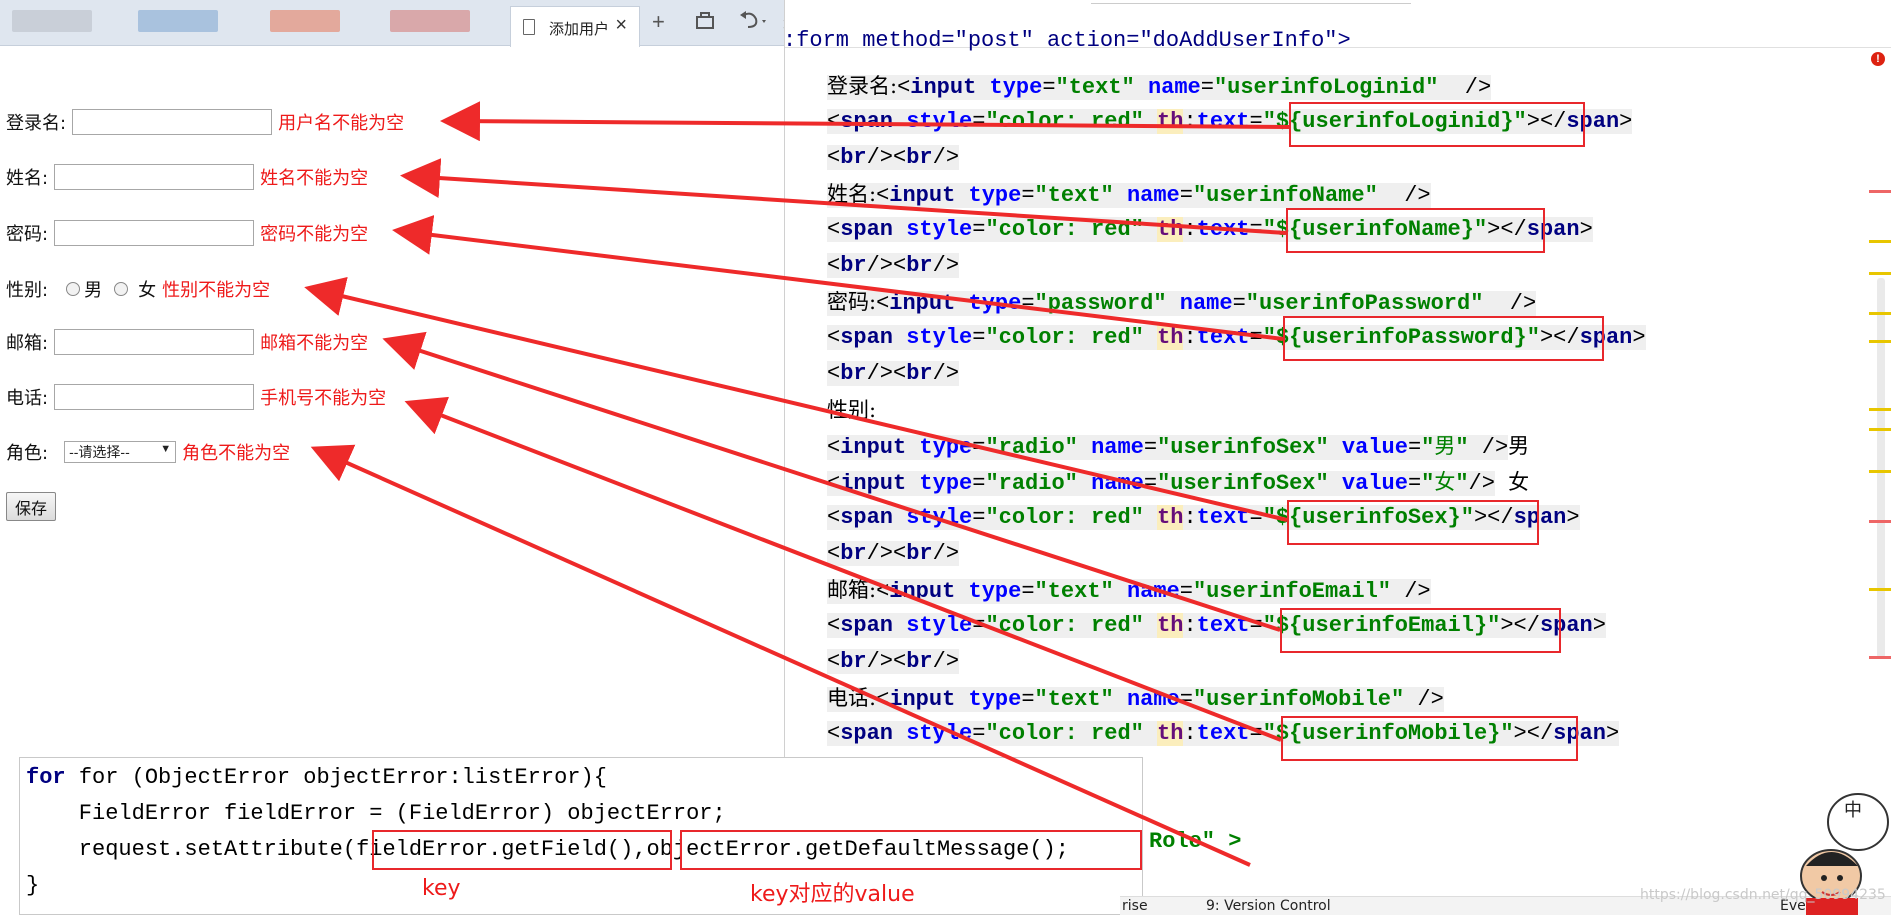  I want to click on form-row-email: 邮箱: 邮箱不能为空, so click(187, 342).